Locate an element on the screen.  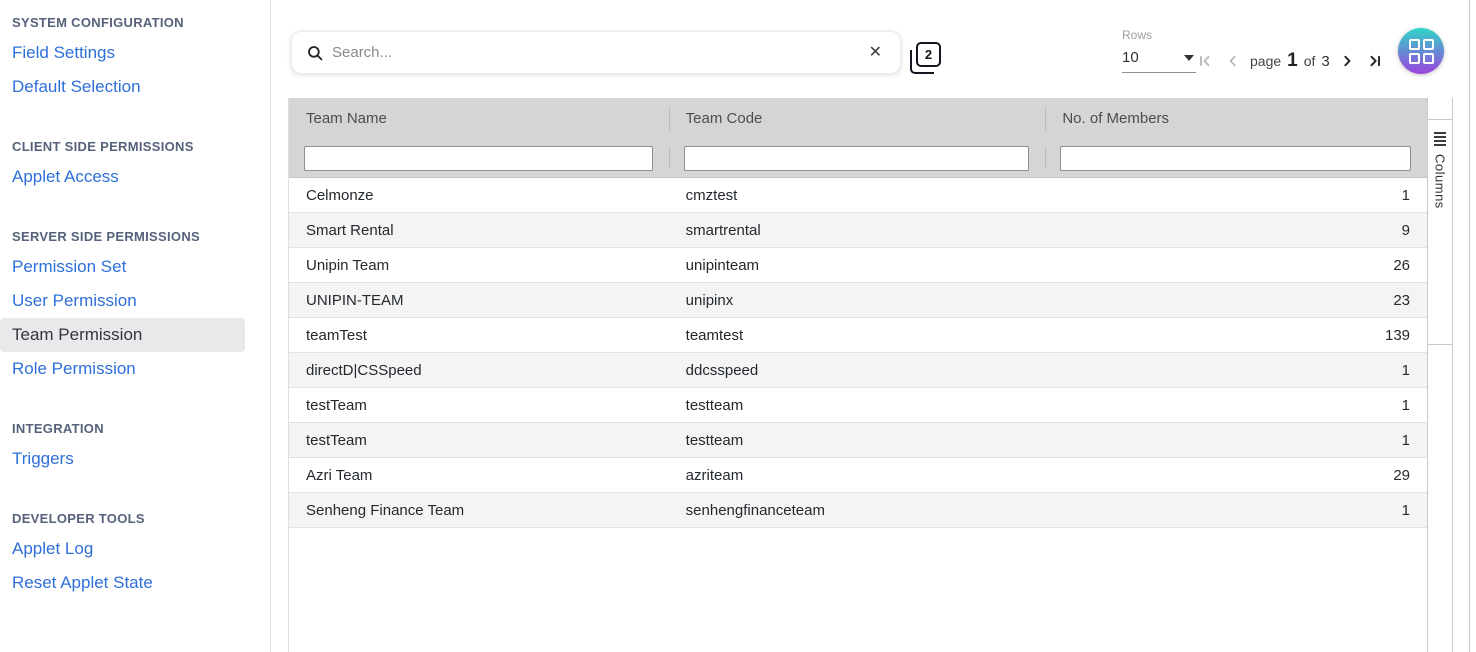
cell-team-code: ddcsspeed is located at coordinates (722, 370).